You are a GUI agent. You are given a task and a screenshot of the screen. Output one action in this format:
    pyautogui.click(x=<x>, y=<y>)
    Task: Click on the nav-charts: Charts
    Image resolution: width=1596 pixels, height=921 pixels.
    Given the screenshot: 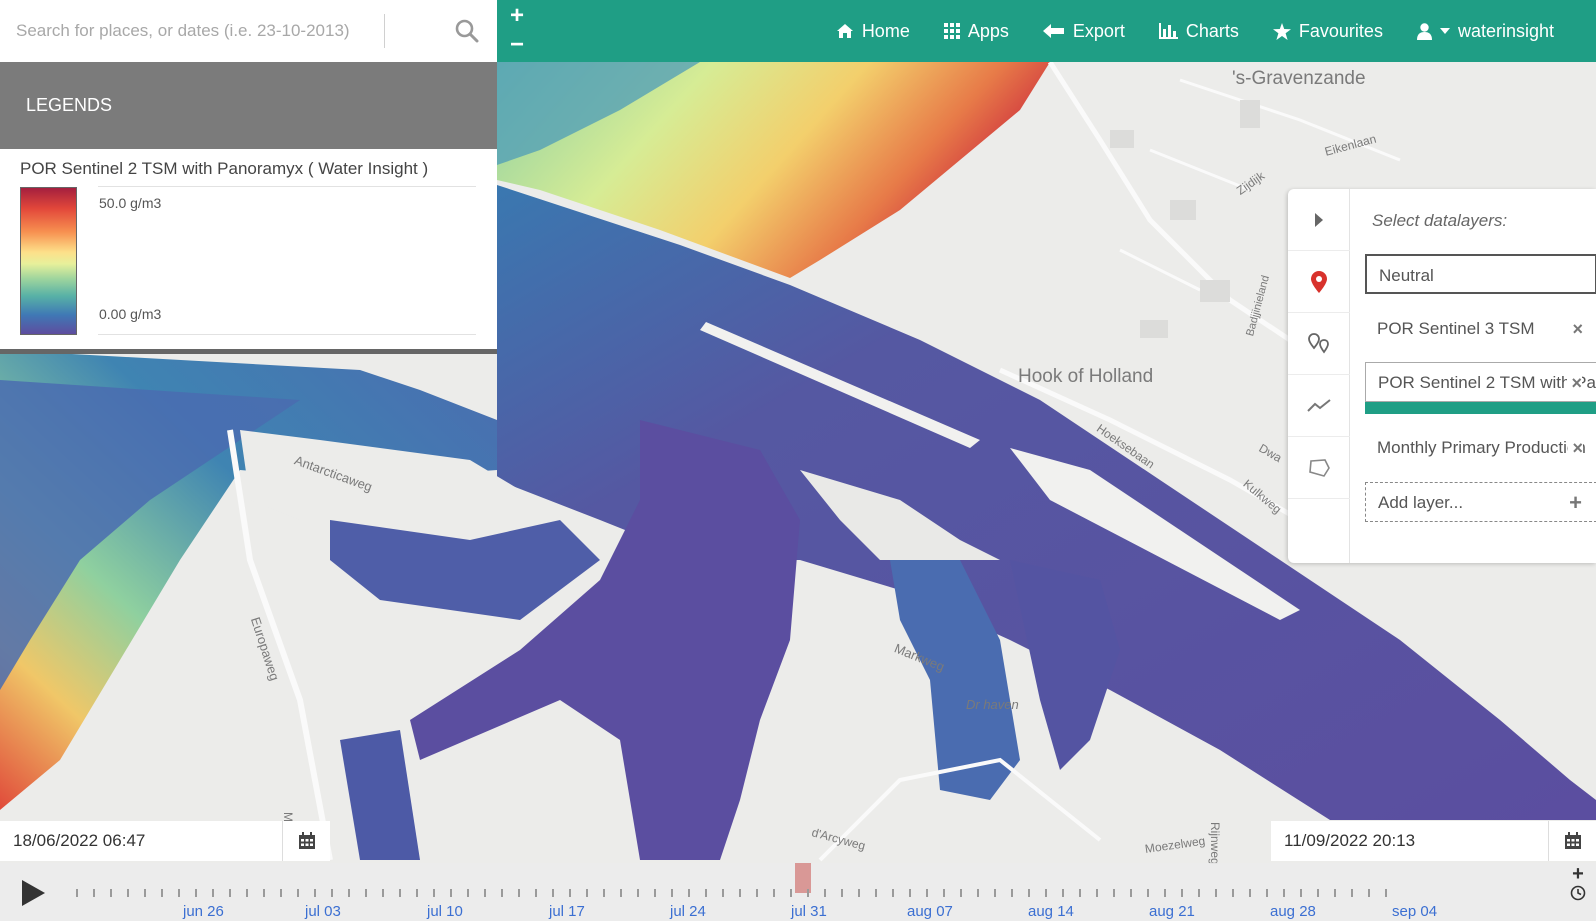 What is the action you would take?
    pyautogui.click(x=1198, y=31)
    